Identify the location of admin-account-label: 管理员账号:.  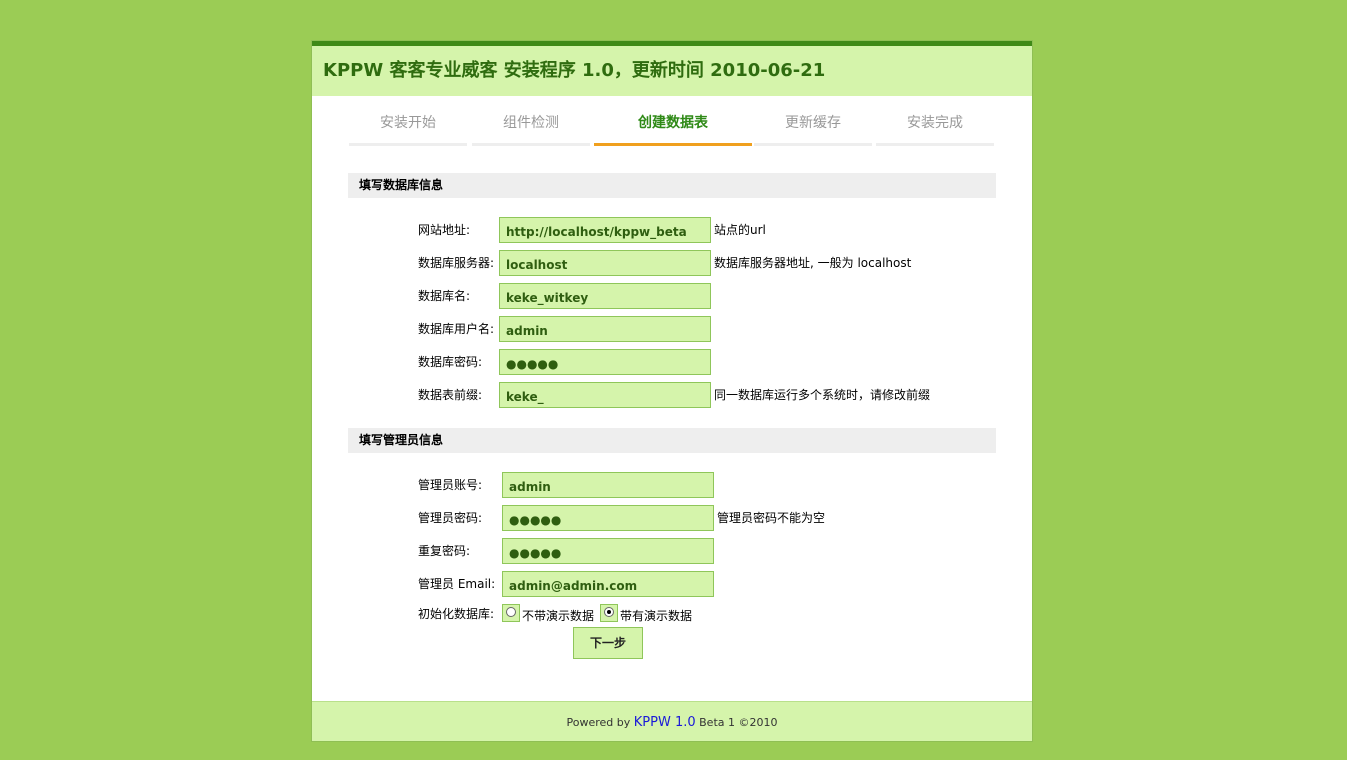
(450, 485).